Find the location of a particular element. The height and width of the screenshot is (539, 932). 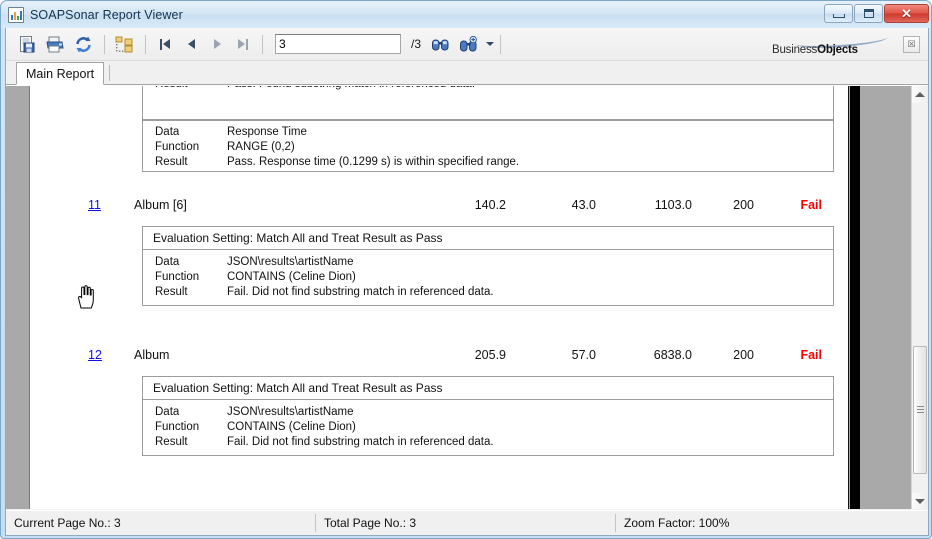

minimize-button is located at coordinates (838, 13).